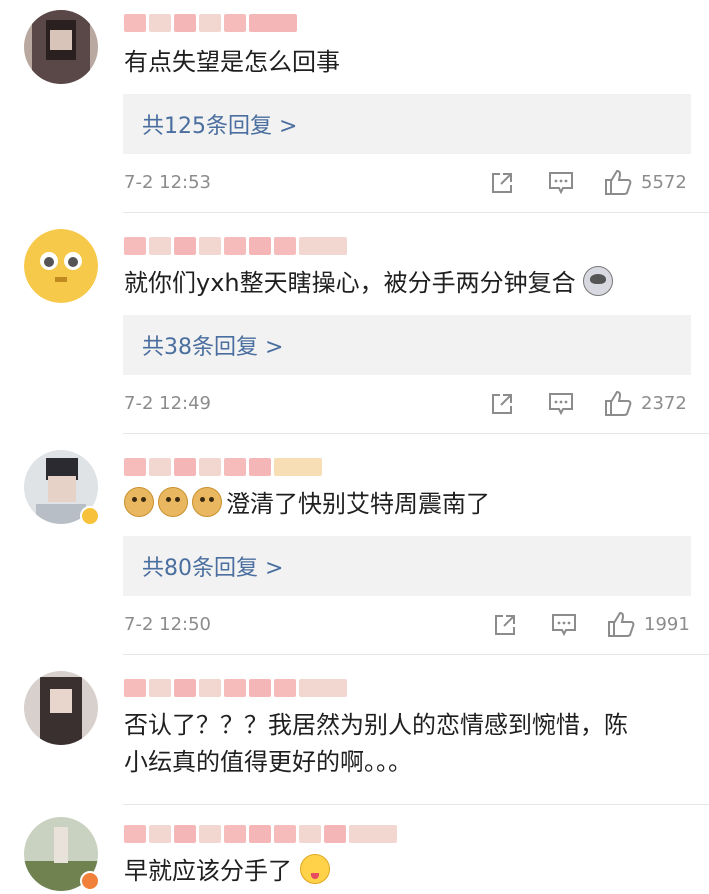  Describe the element at coordinates (407, 345) in the screenshot. I see `reply-summary: 共38条回复 >` at that location.